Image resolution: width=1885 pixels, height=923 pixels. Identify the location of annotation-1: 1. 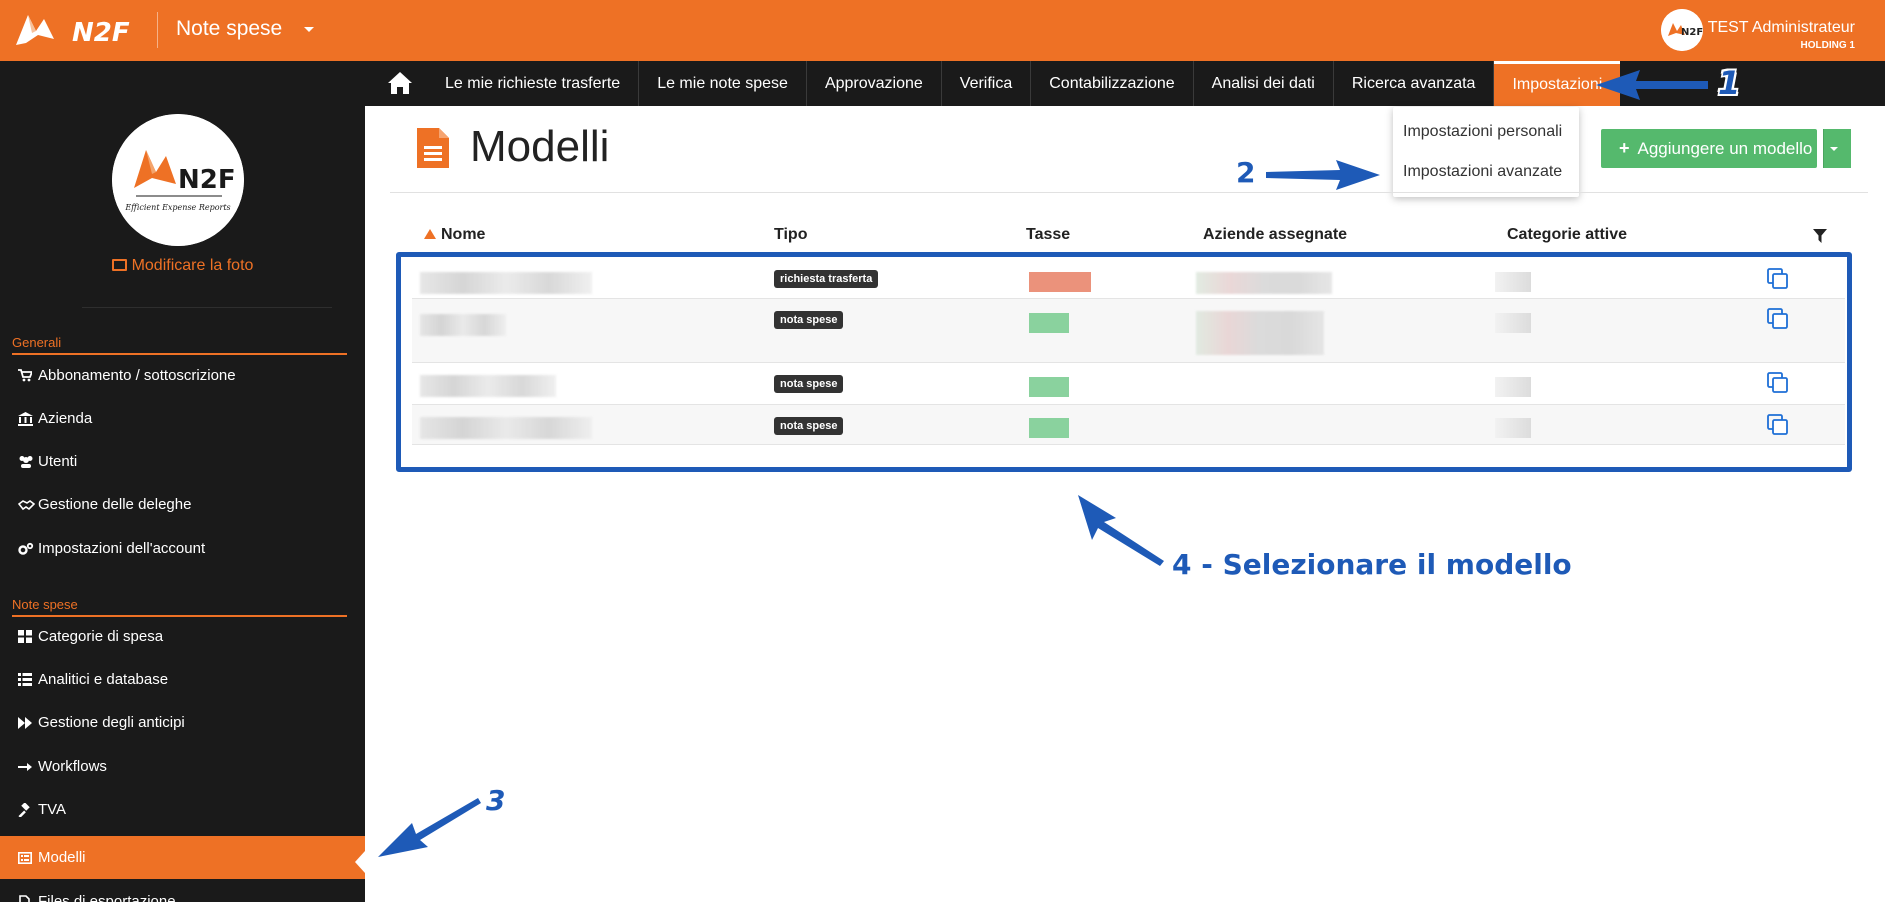
(1729, 83).